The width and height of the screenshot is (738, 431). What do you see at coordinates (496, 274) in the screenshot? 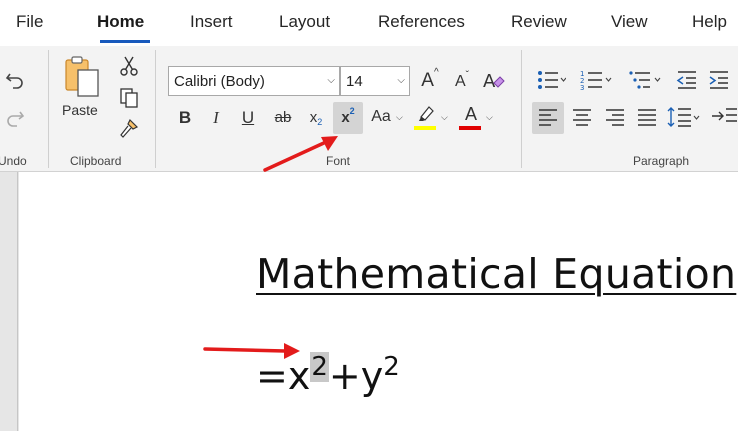
I see `document-heading: Mathematical Equation` at bounding box center [496, 274].